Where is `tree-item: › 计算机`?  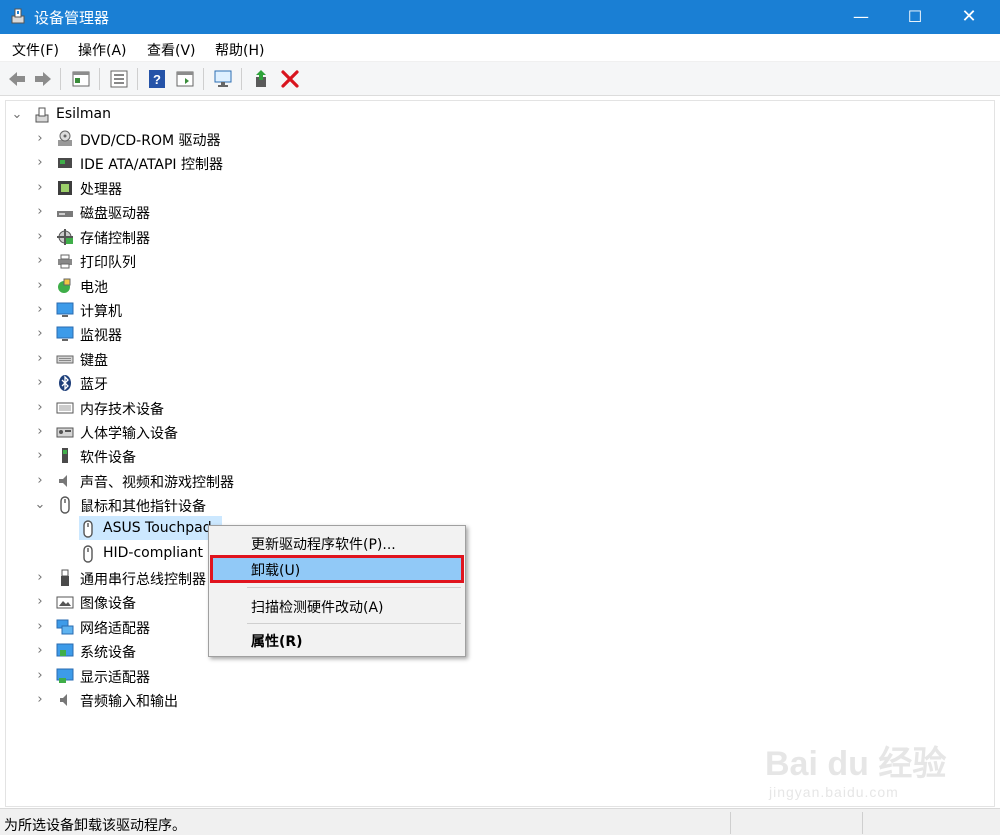
tree-item: › 计算机 is located at coordinates (306, 310).